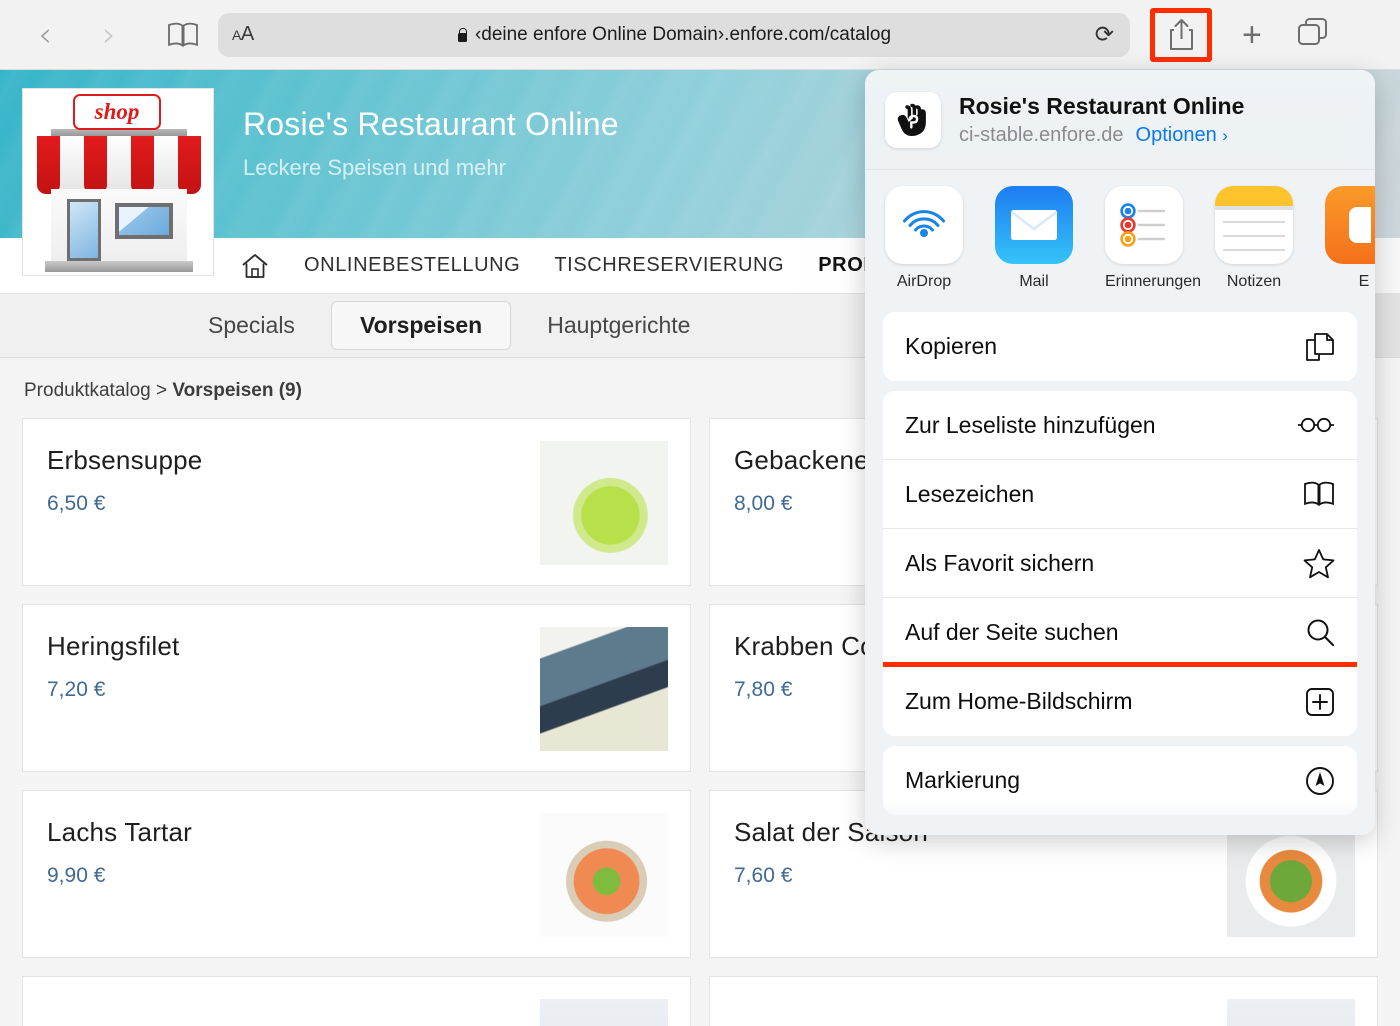 Image resolution: width=1400 pixels, height=1026 pixels. I want to click on text-size-button: AA, so click(243, 34).